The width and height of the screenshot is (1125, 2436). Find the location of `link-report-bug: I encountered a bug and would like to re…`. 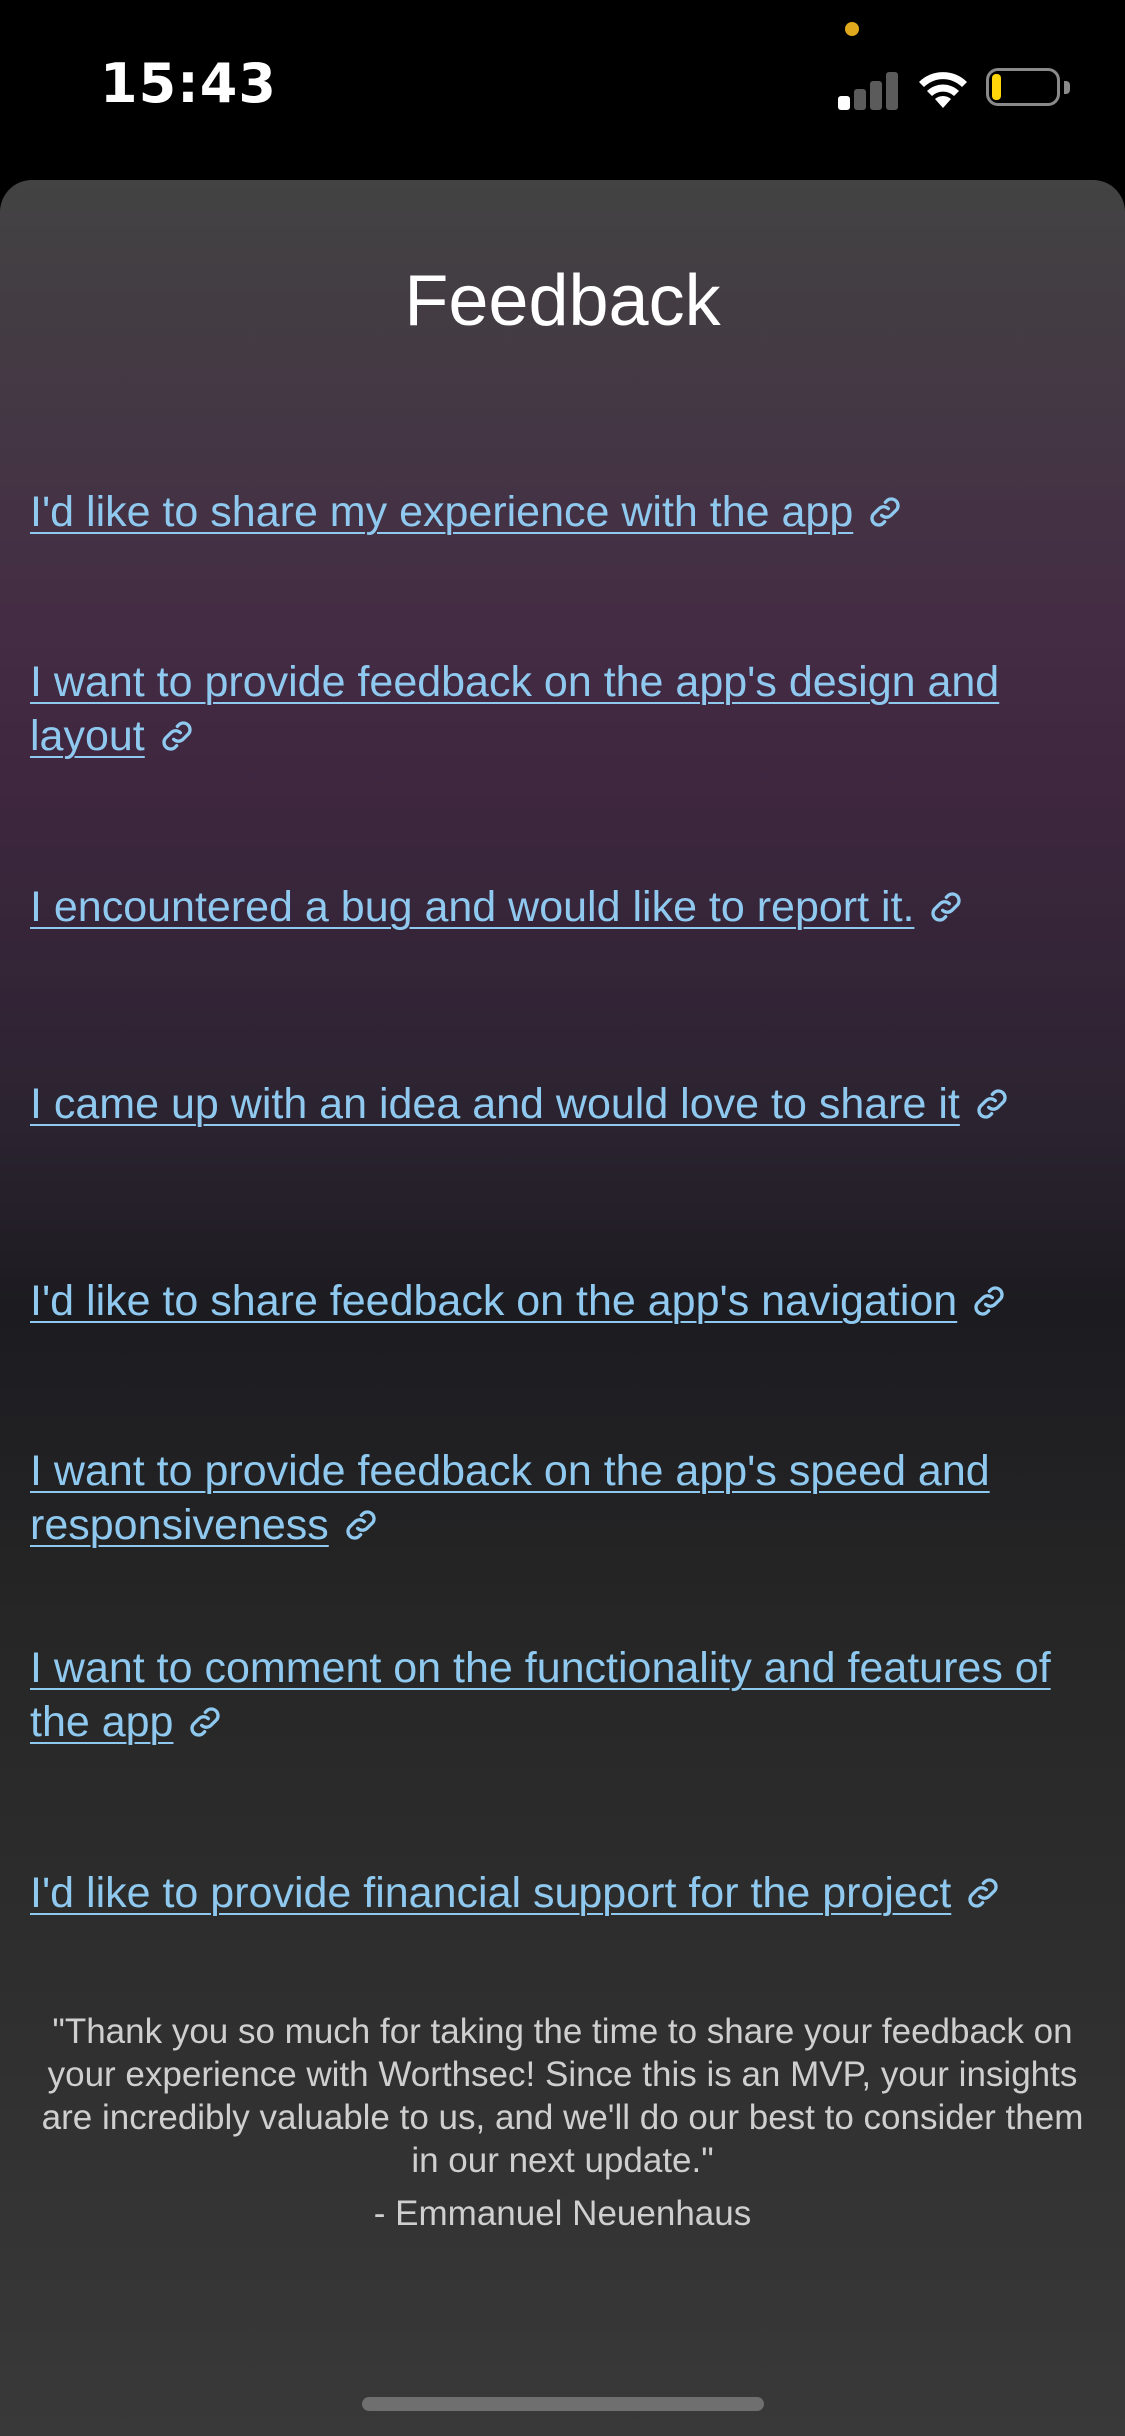

link-report-bug: I encountered a bug and would like to re… is located at coordinates (565, 907).